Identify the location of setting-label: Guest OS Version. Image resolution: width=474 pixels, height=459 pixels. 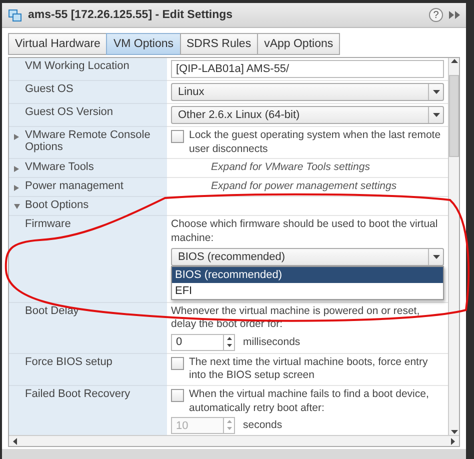
(88, 115).